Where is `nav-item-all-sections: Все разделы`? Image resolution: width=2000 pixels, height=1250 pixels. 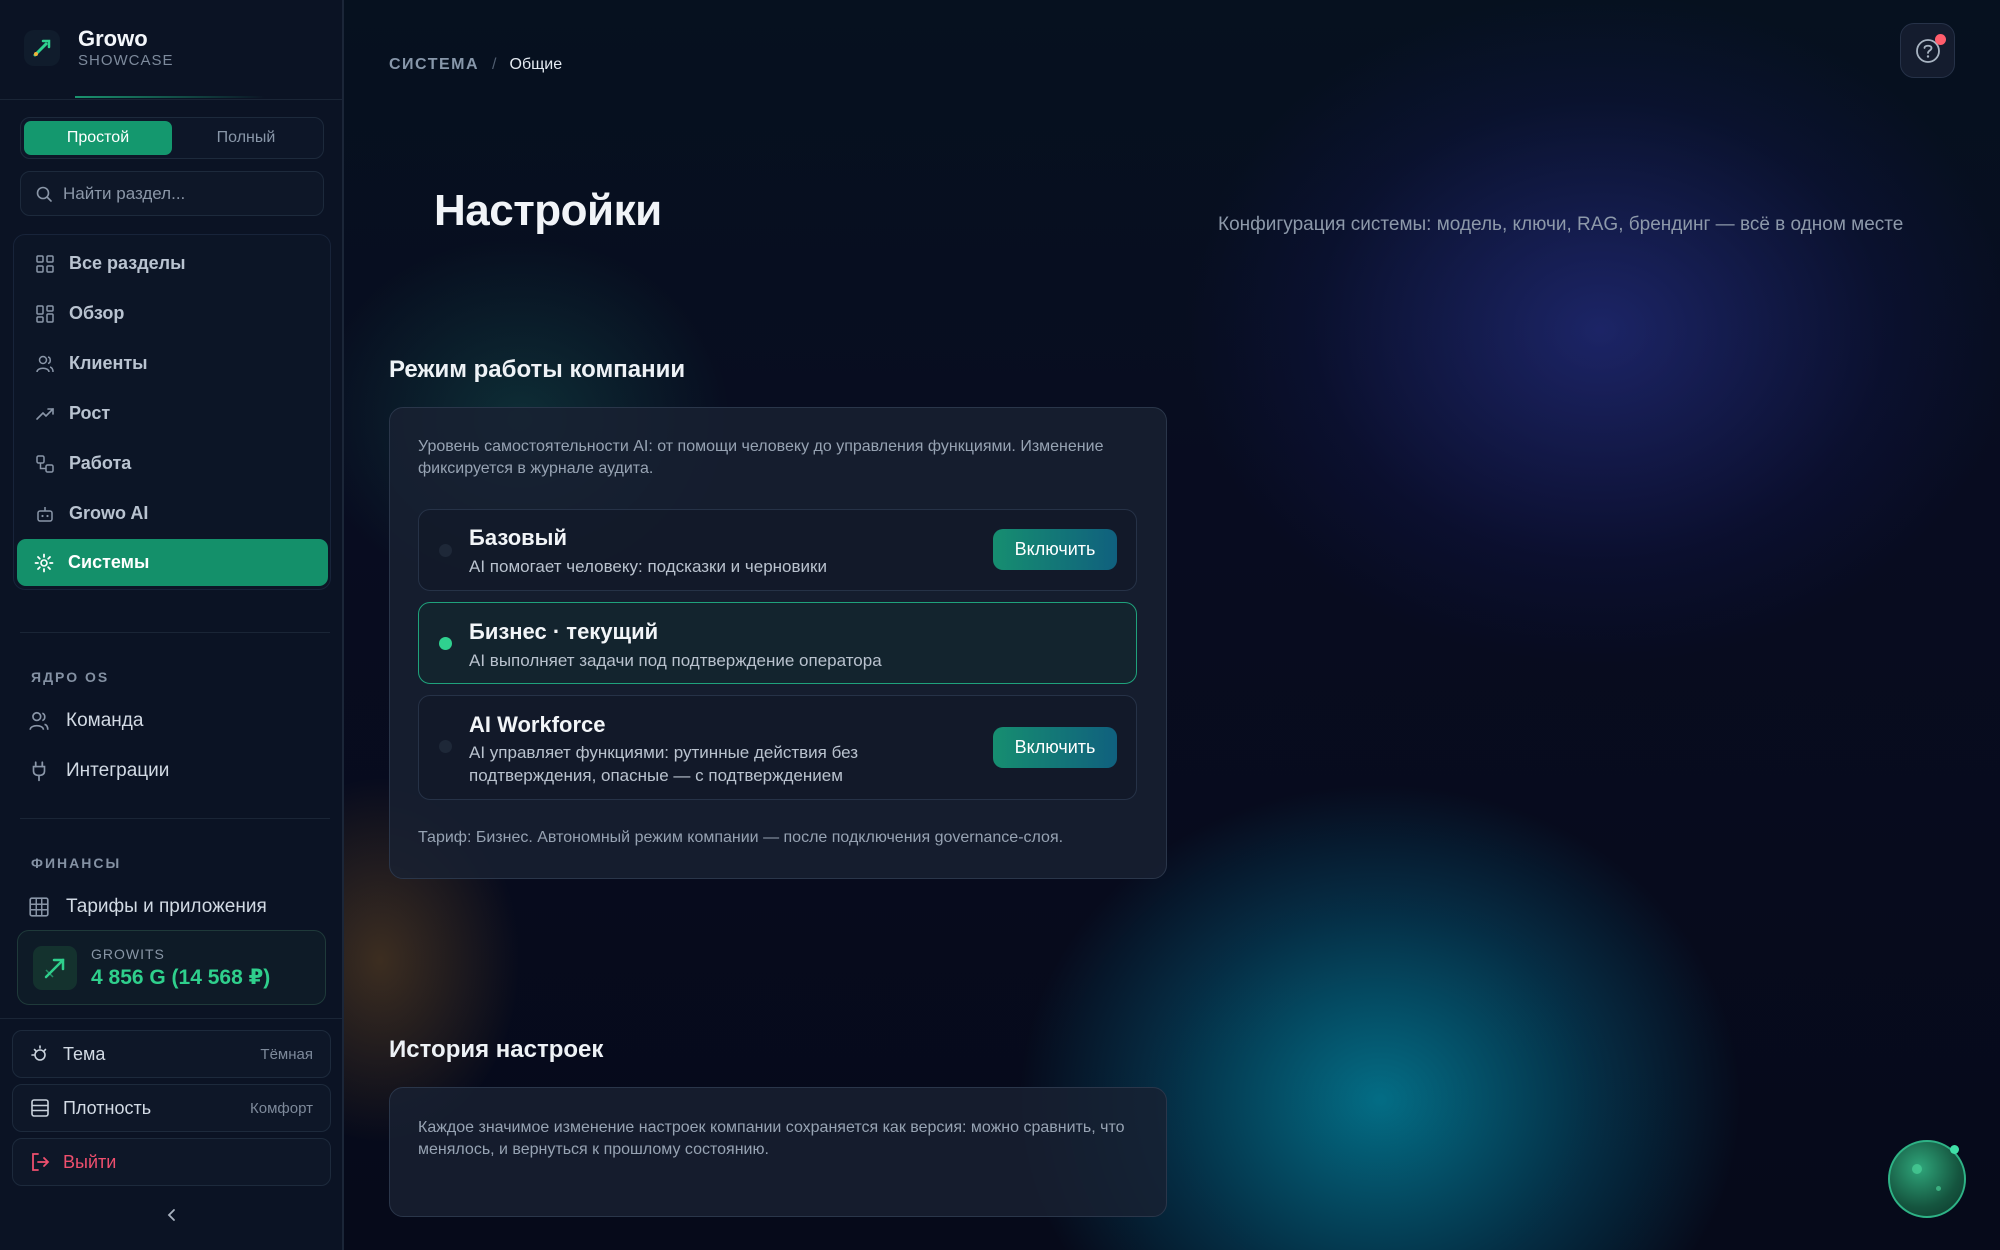
nav-item-all-sections: Все разделы is located at coordinates (173, 263).